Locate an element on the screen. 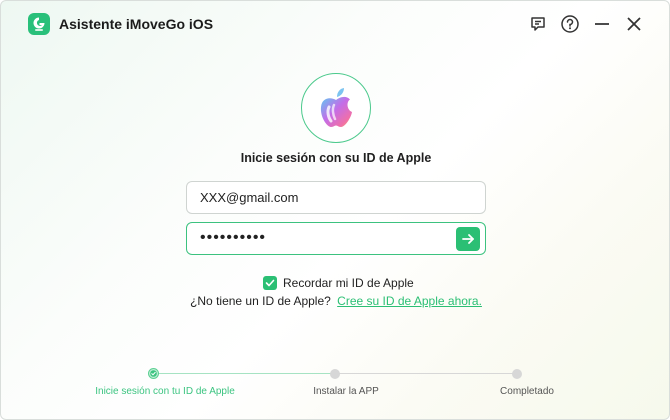  login-heading: Inicie sesión con su ID de Apple is located at coordinates (336, 158).